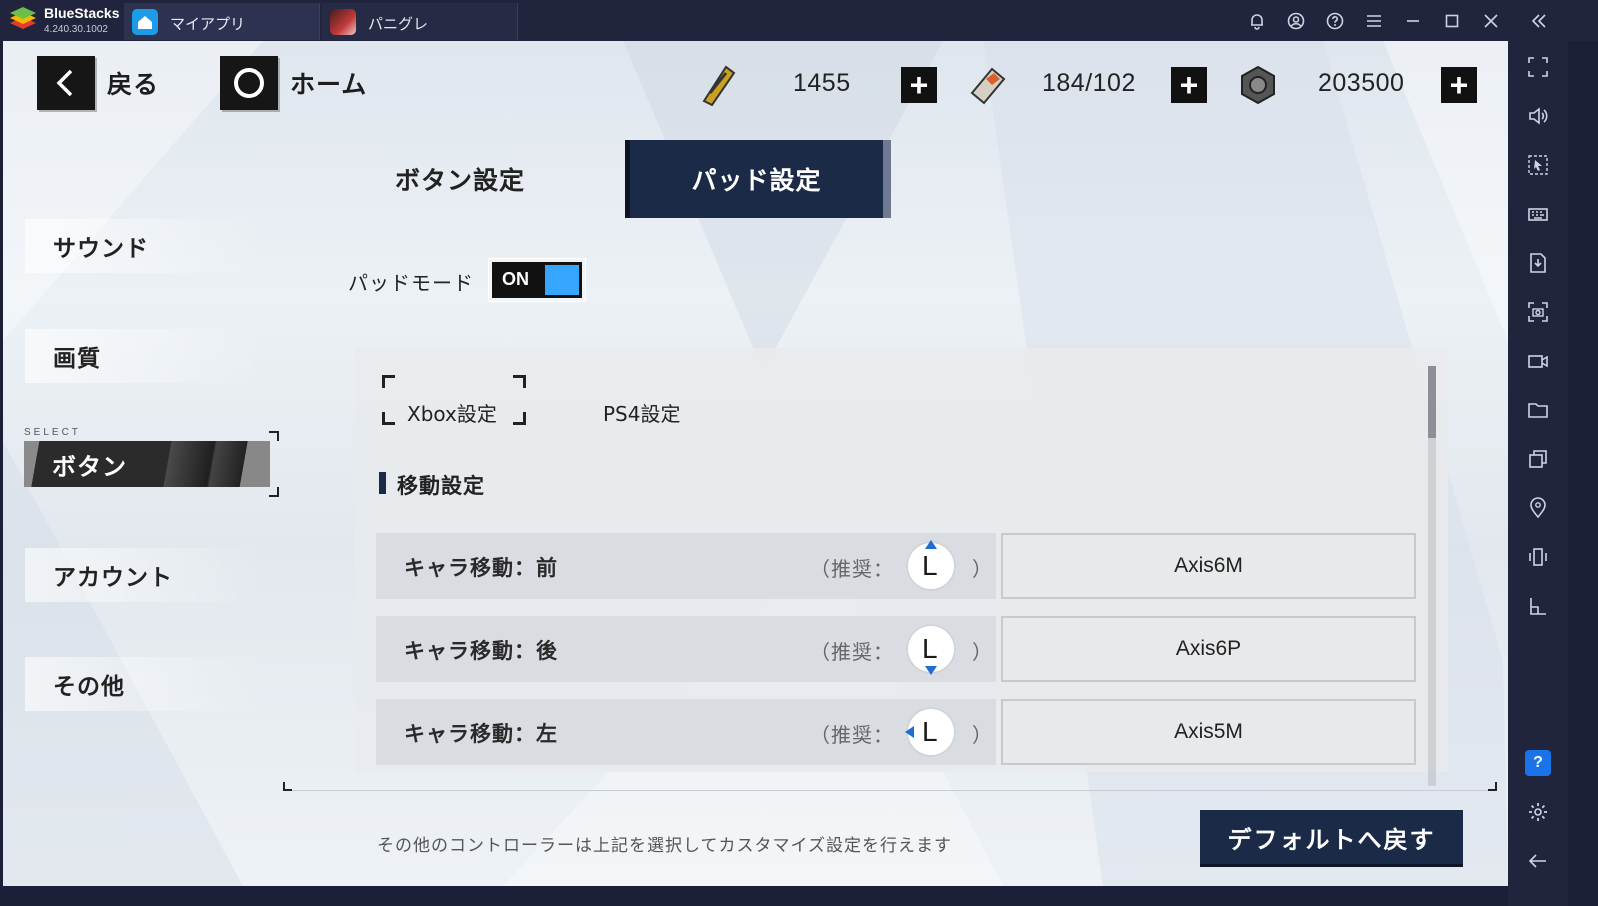  What do you see at coordinates (1538, 67) in the screenshot?
I see `fullscreen-icon` at bounding box center [1538, 67].